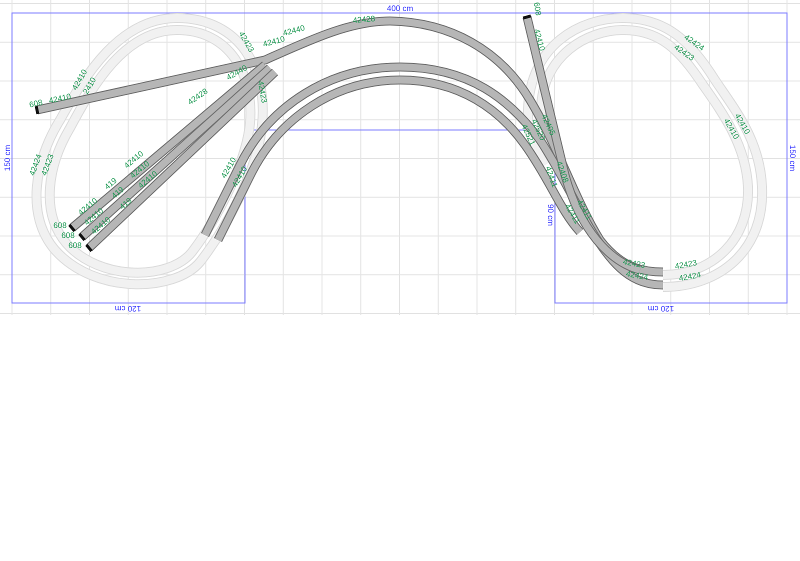 This screenshot has width=800, height=561. What do you see at coordinates (400, 9) in the screenshot?
I see `dimension-label: 400 cm` at bounding box center [400, 9].